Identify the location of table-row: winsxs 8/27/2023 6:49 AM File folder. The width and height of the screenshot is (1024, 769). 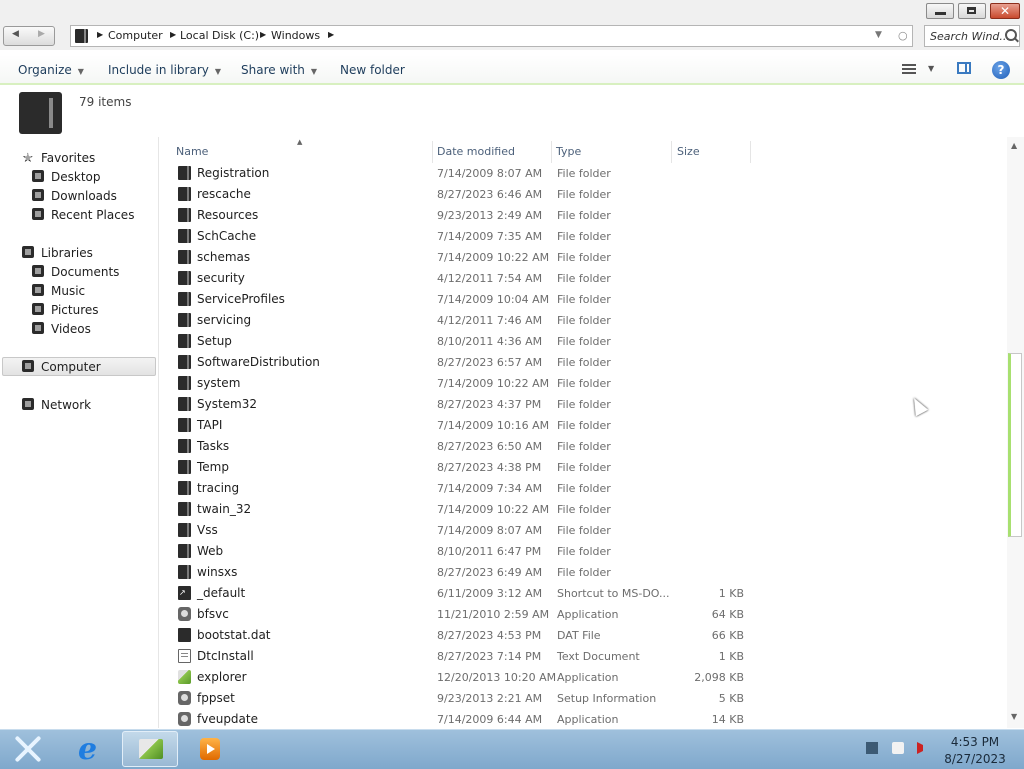
(583, 572).